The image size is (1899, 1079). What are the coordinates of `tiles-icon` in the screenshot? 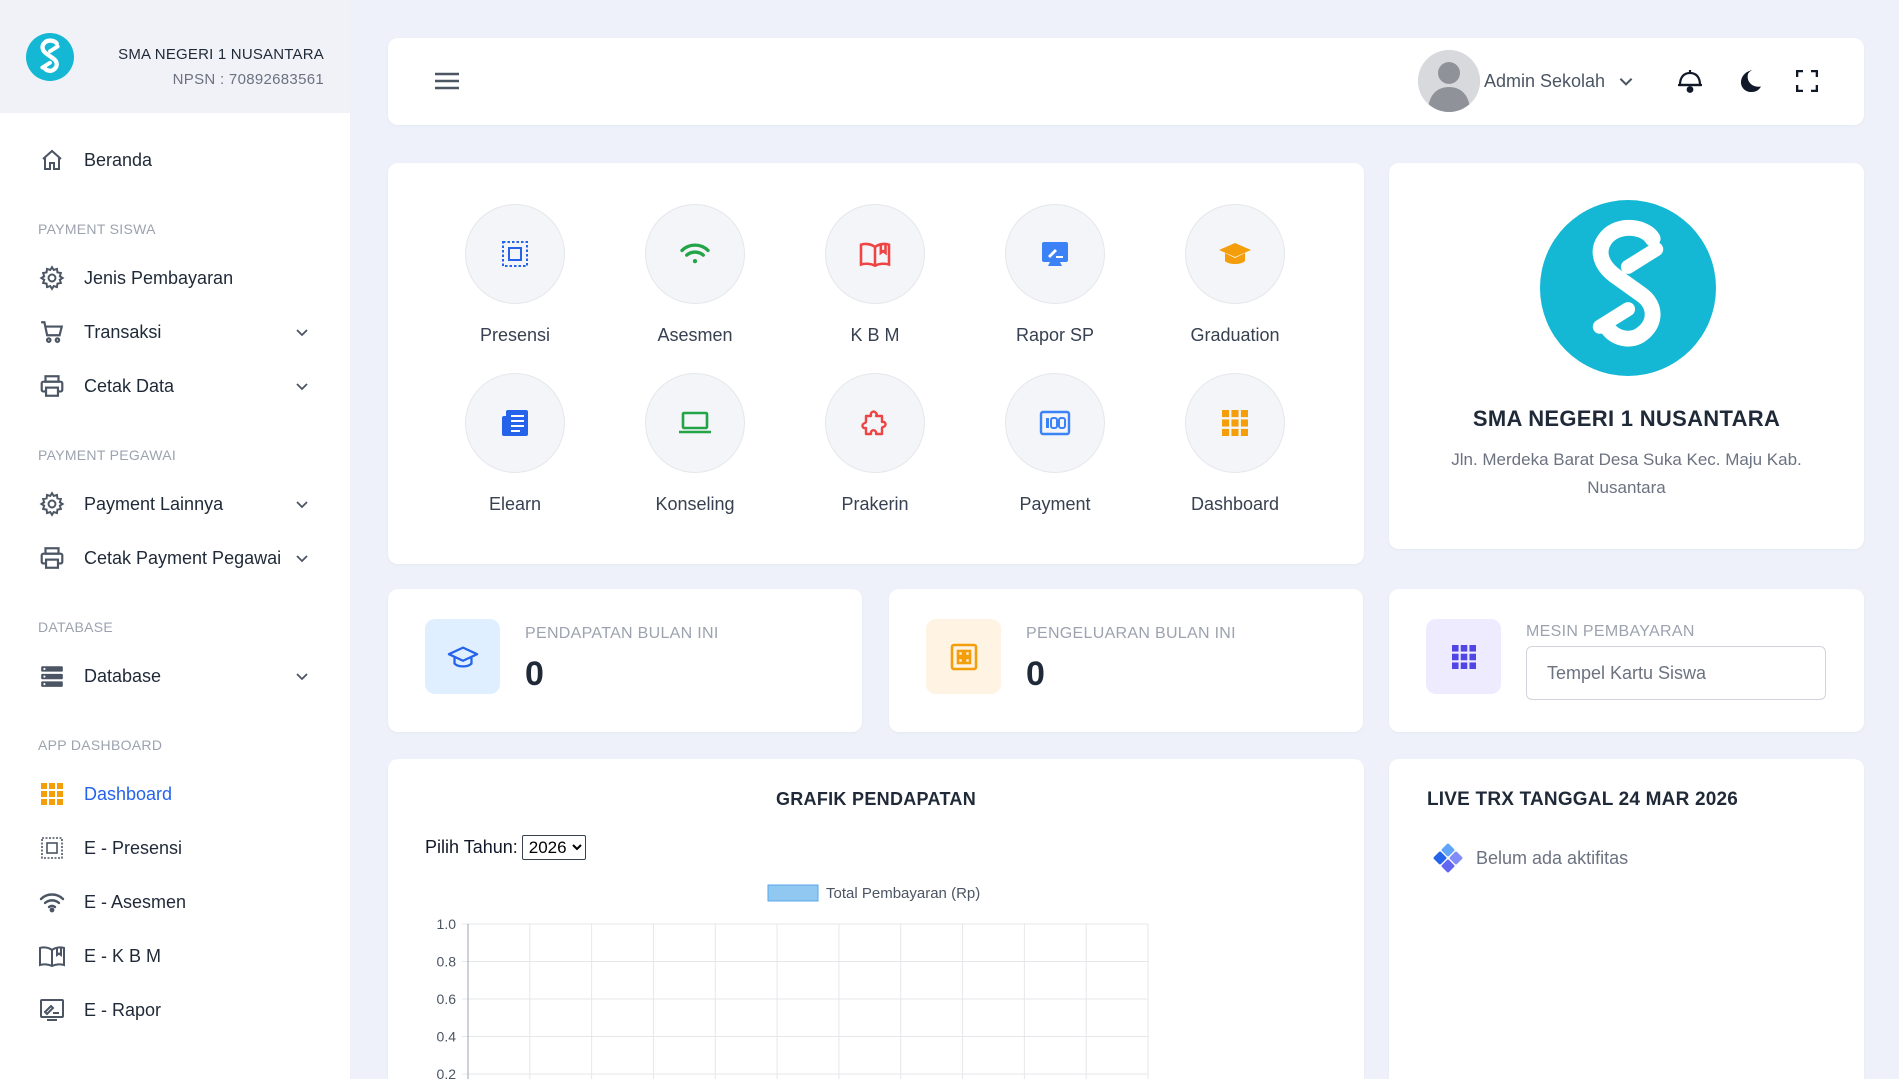 It's located at (1448, 858).